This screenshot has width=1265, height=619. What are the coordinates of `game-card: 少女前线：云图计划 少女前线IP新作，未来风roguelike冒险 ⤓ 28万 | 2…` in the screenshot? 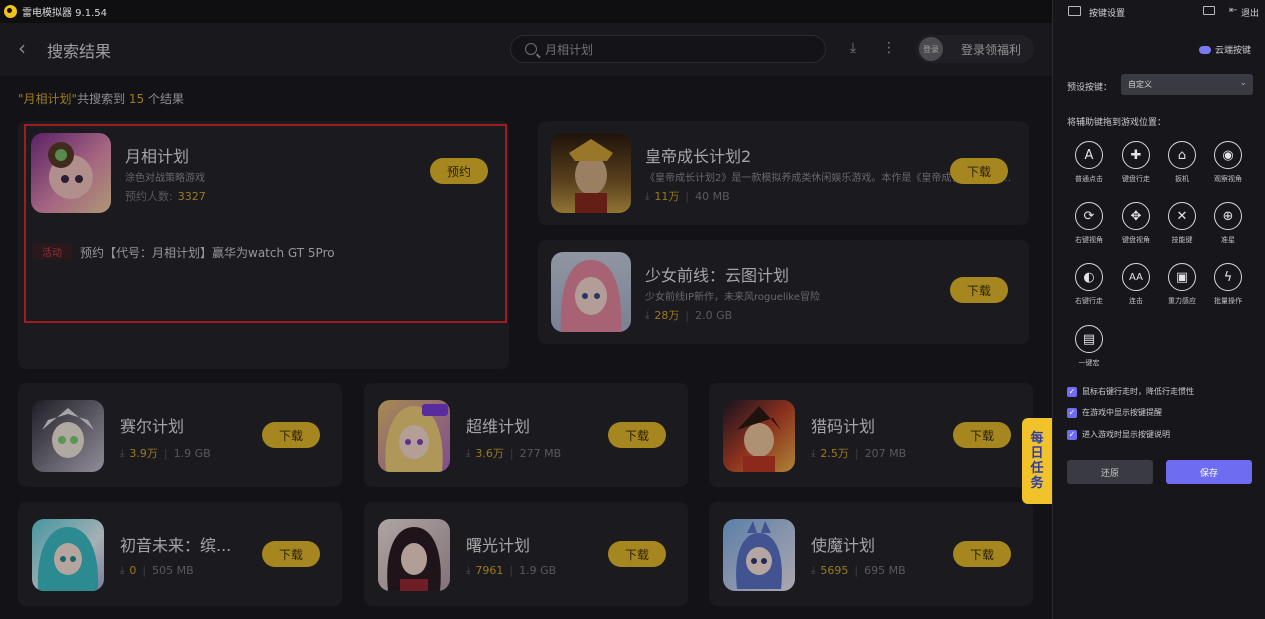 It's located at (783, 292).